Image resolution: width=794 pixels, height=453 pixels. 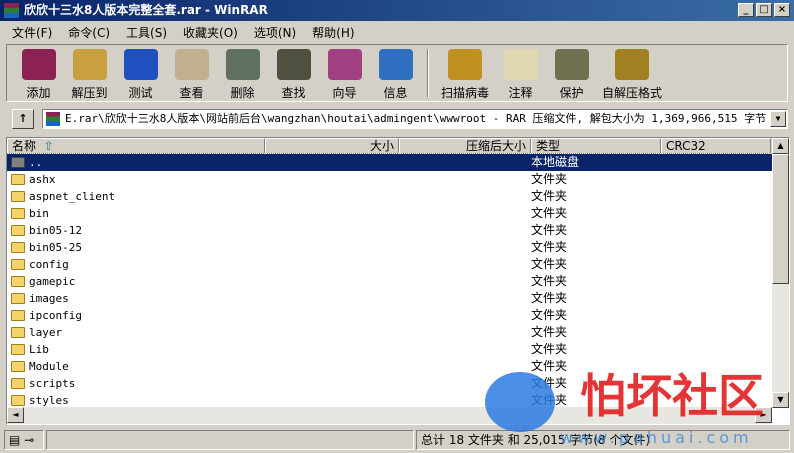 I want to click on toolbar-button-extract: 解压到, so click(x=89, y=73).